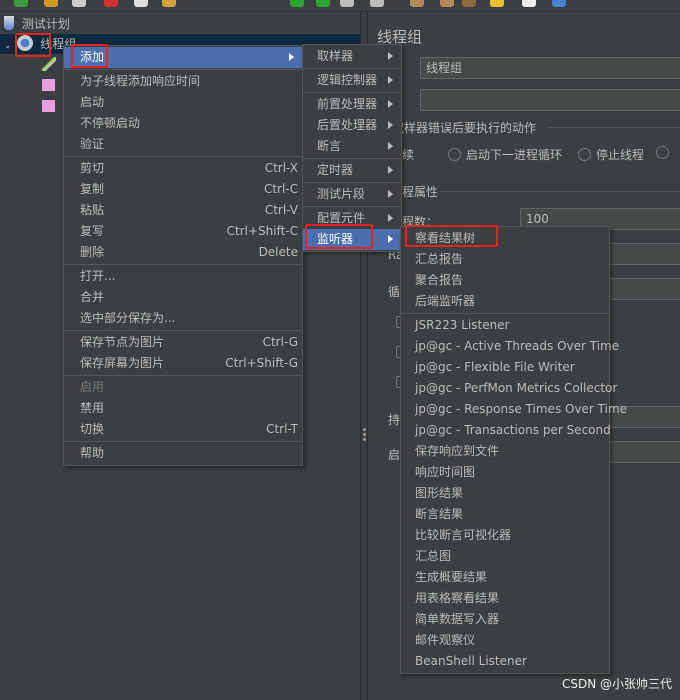  I want to click on menu-item: 保存节点为图片 Ctrl-G, so click(183, 342).